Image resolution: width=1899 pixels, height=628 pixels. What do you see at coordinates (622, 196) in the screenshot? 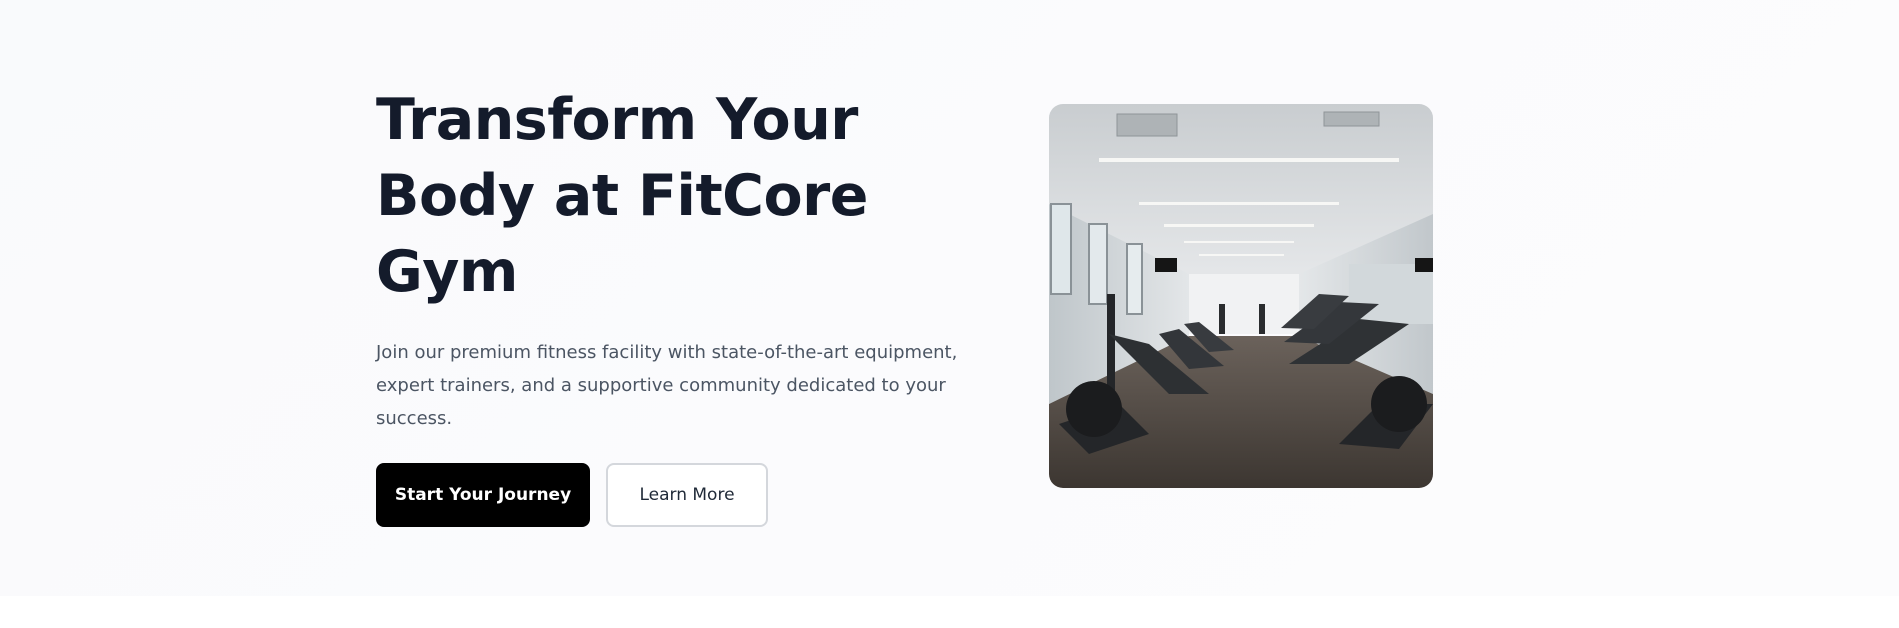
I see `hero-title: Transform Your Body at FitCore Gym` at bounding box center [622, 196].